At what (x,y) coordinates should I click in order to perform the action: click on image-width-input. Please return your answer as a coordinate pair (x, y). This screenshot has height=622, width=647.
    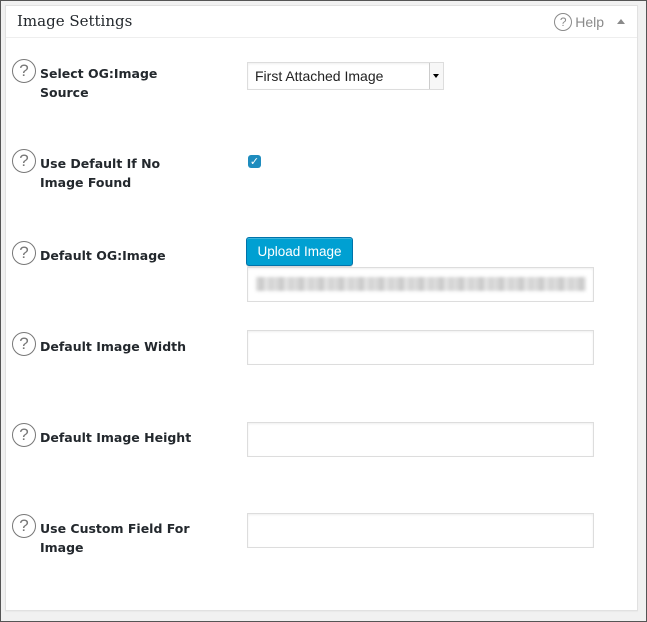
    Looking at the image, I should click on (420, 347).